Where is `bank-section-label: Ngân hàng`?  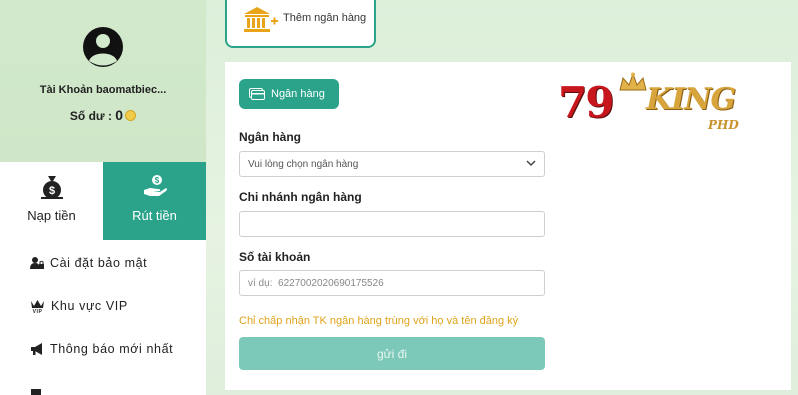
bank-section-label: Ngân hàng is located at coordinates (298, 94).